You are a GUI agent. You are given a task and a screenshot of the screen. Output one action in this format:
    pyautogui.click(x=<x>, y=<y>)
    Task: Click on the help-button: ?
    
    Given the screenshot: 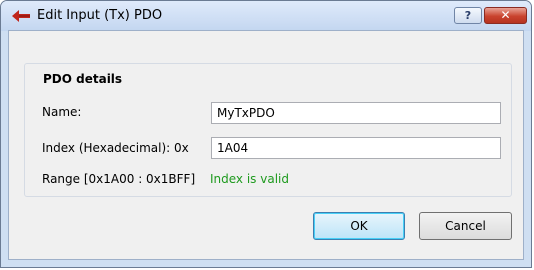 What is the action you would take?
    pyautogui.click(x=468, y=15)
    